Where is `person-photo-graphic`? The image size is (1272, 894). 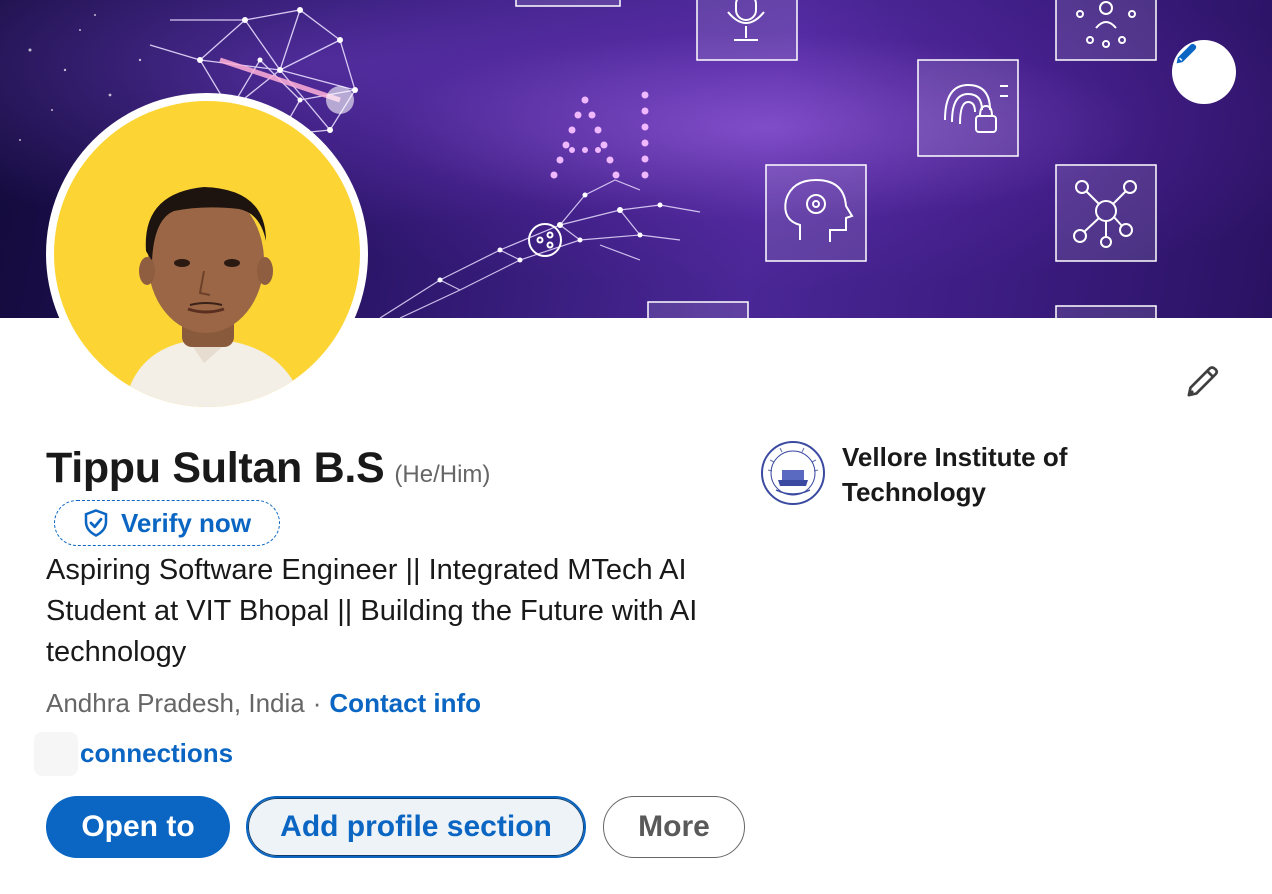
person-photo-graphic is located at coordinates (214, 297).